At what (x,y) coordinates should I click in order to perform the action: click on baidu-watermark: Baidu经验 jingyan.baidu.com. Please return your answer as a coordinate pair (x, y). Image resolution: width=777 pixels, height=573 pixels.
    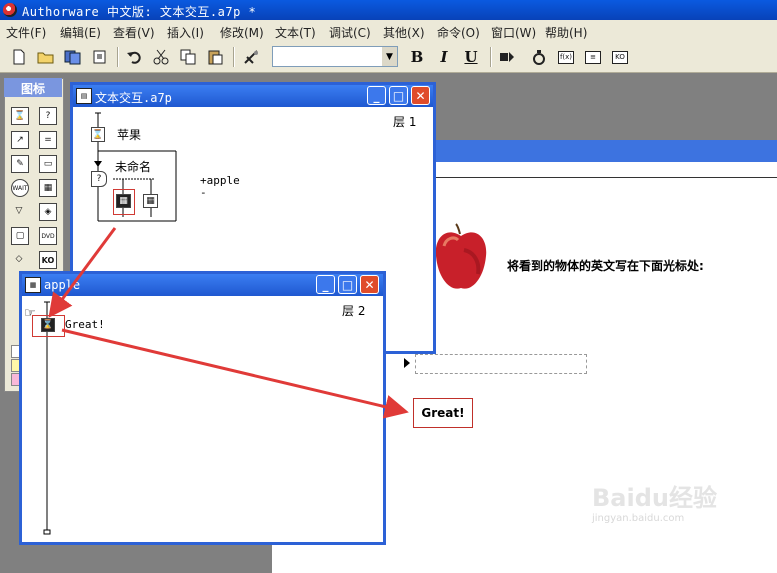
    Looking at the image, I should click on (662, 518).